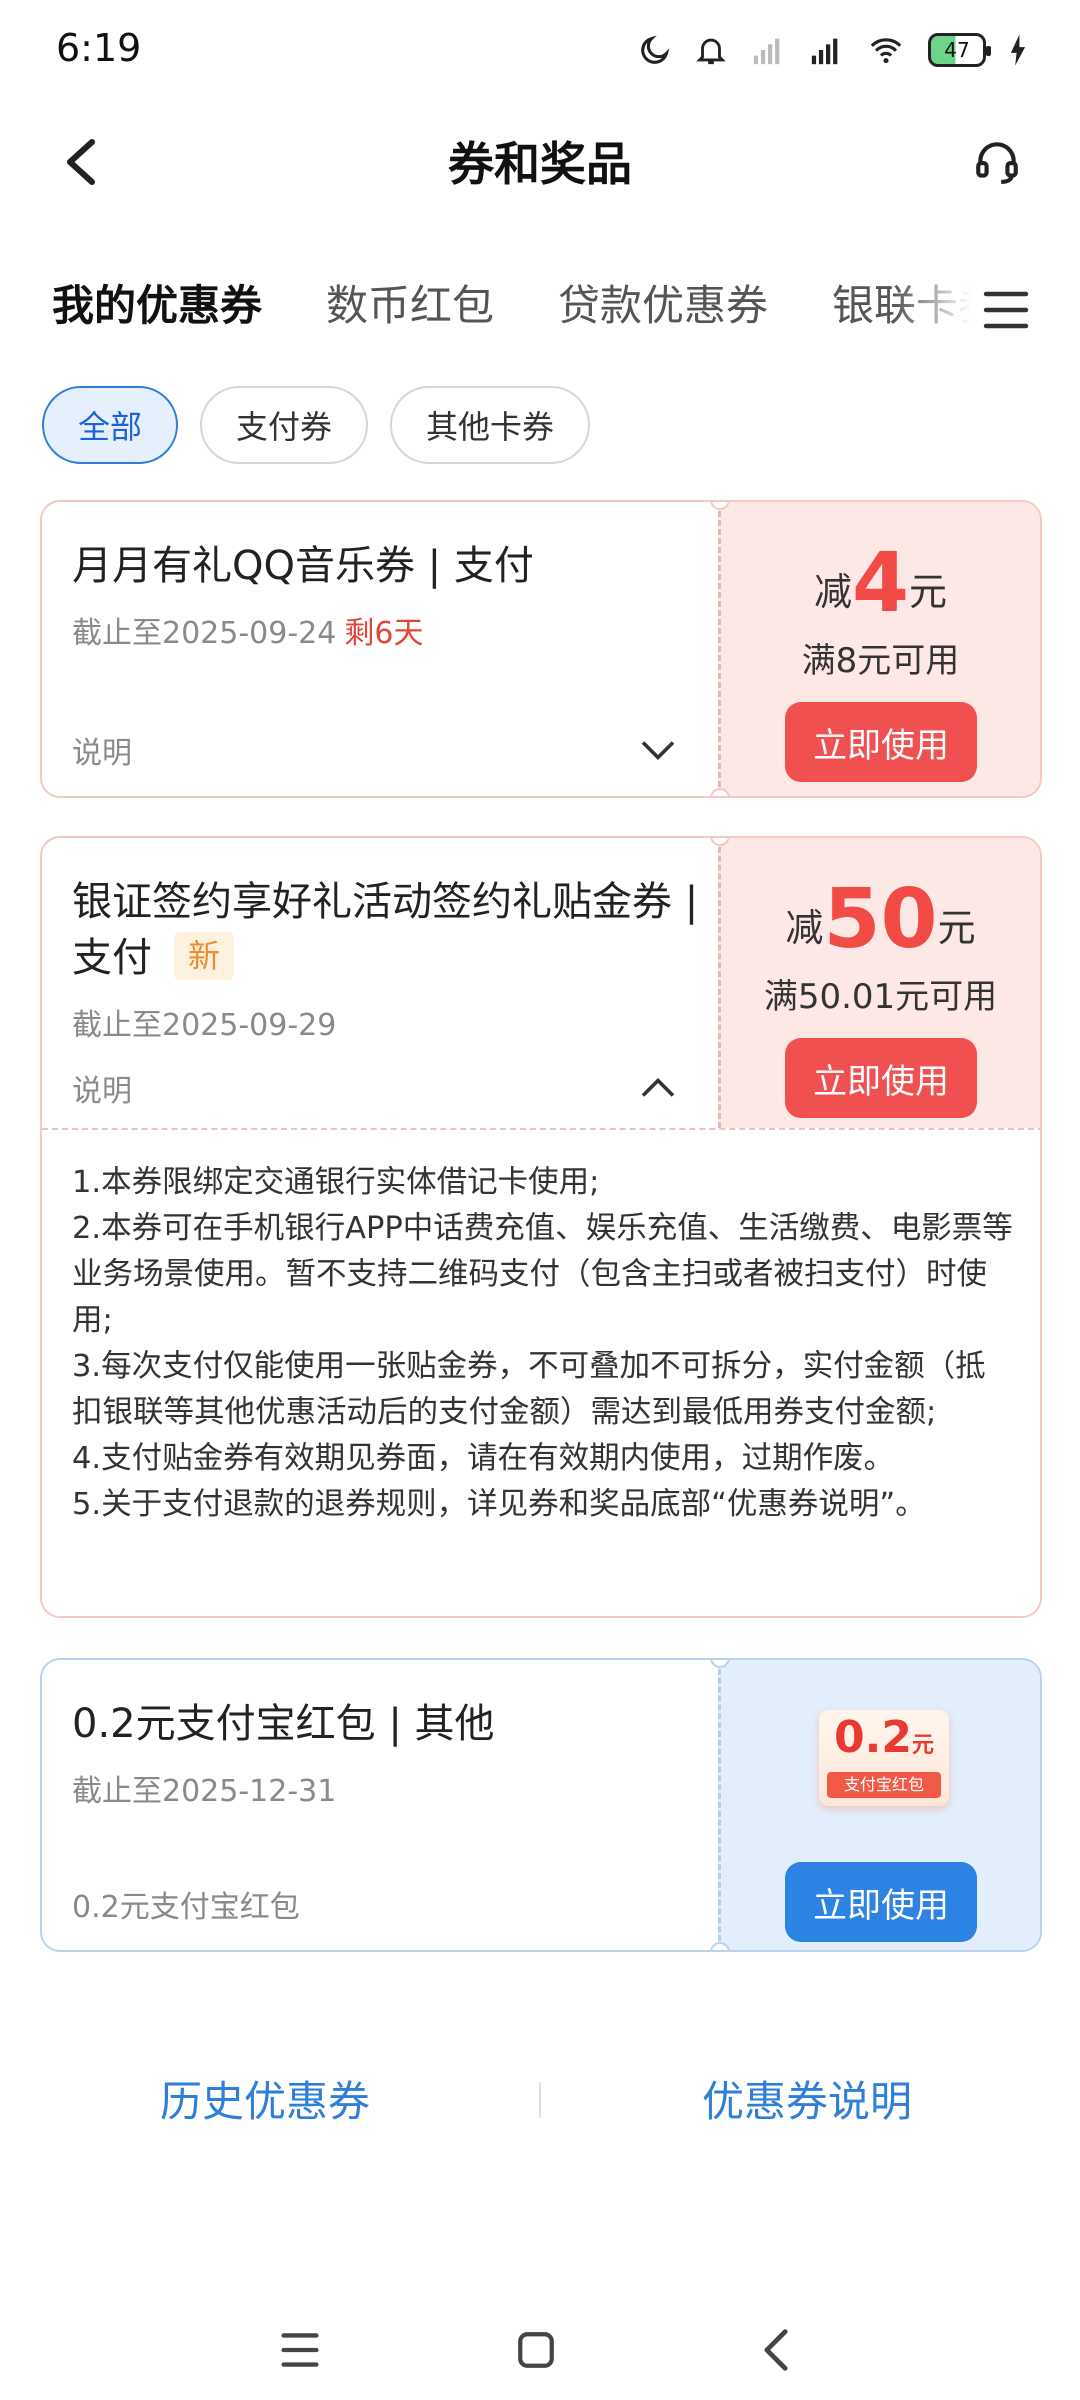 This screenshot has height=2400, width=1080. What do you see at coordinates (1018, 50) in the screenshot?
I see `charging-icon` at bounding box center [1018, 50].